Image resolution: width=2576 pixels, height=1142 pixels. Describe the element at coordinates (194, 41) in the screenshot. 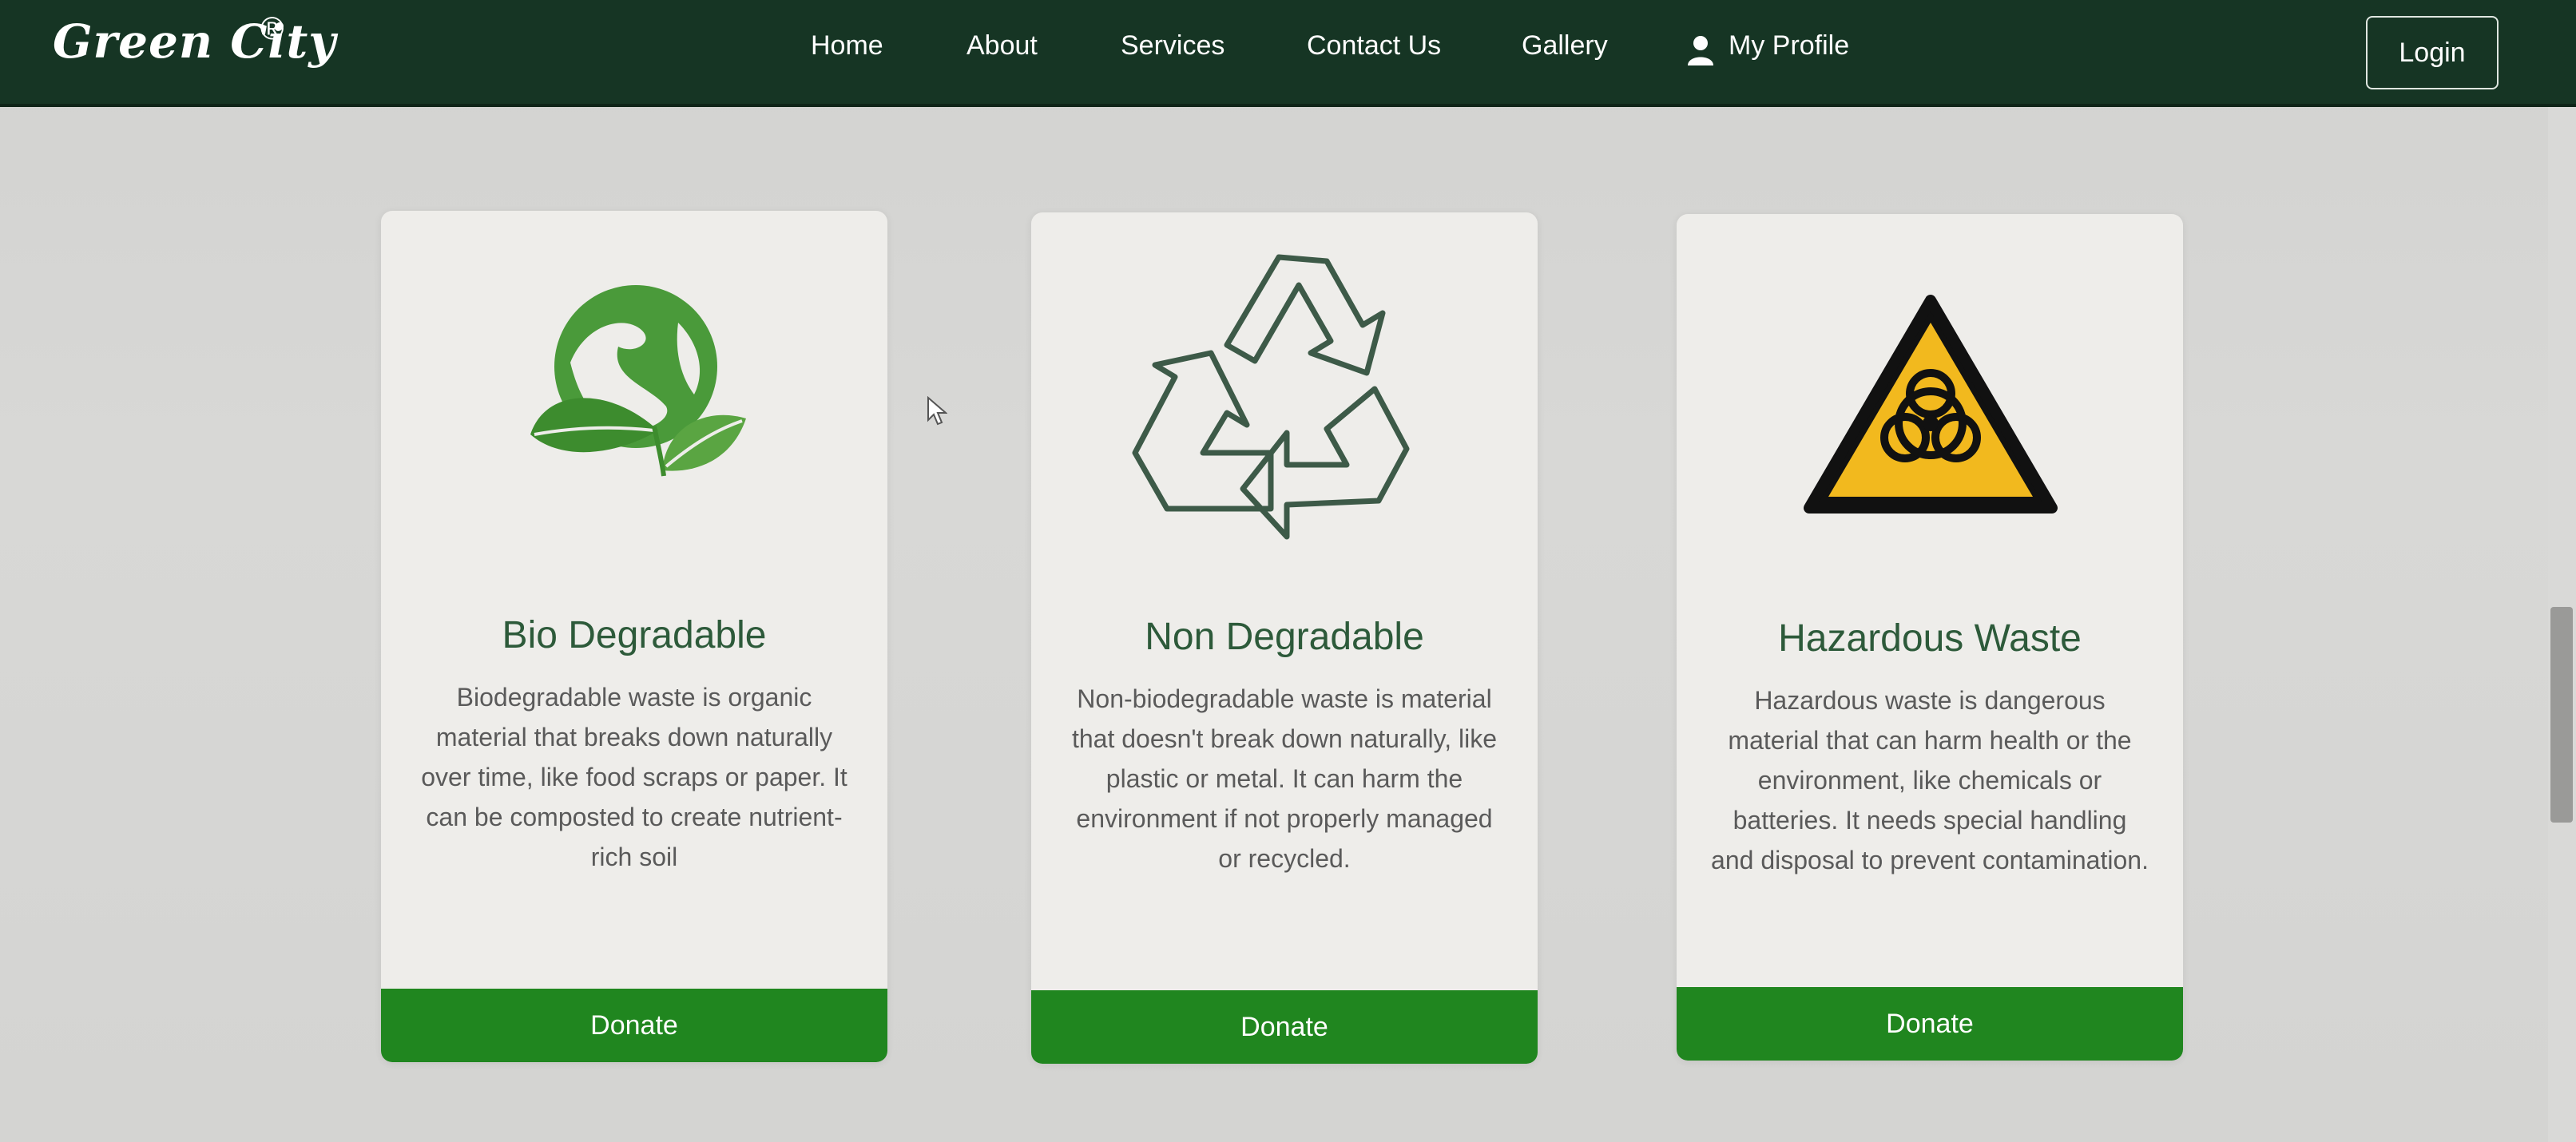

I see `brand-logo: Green City` at that location.